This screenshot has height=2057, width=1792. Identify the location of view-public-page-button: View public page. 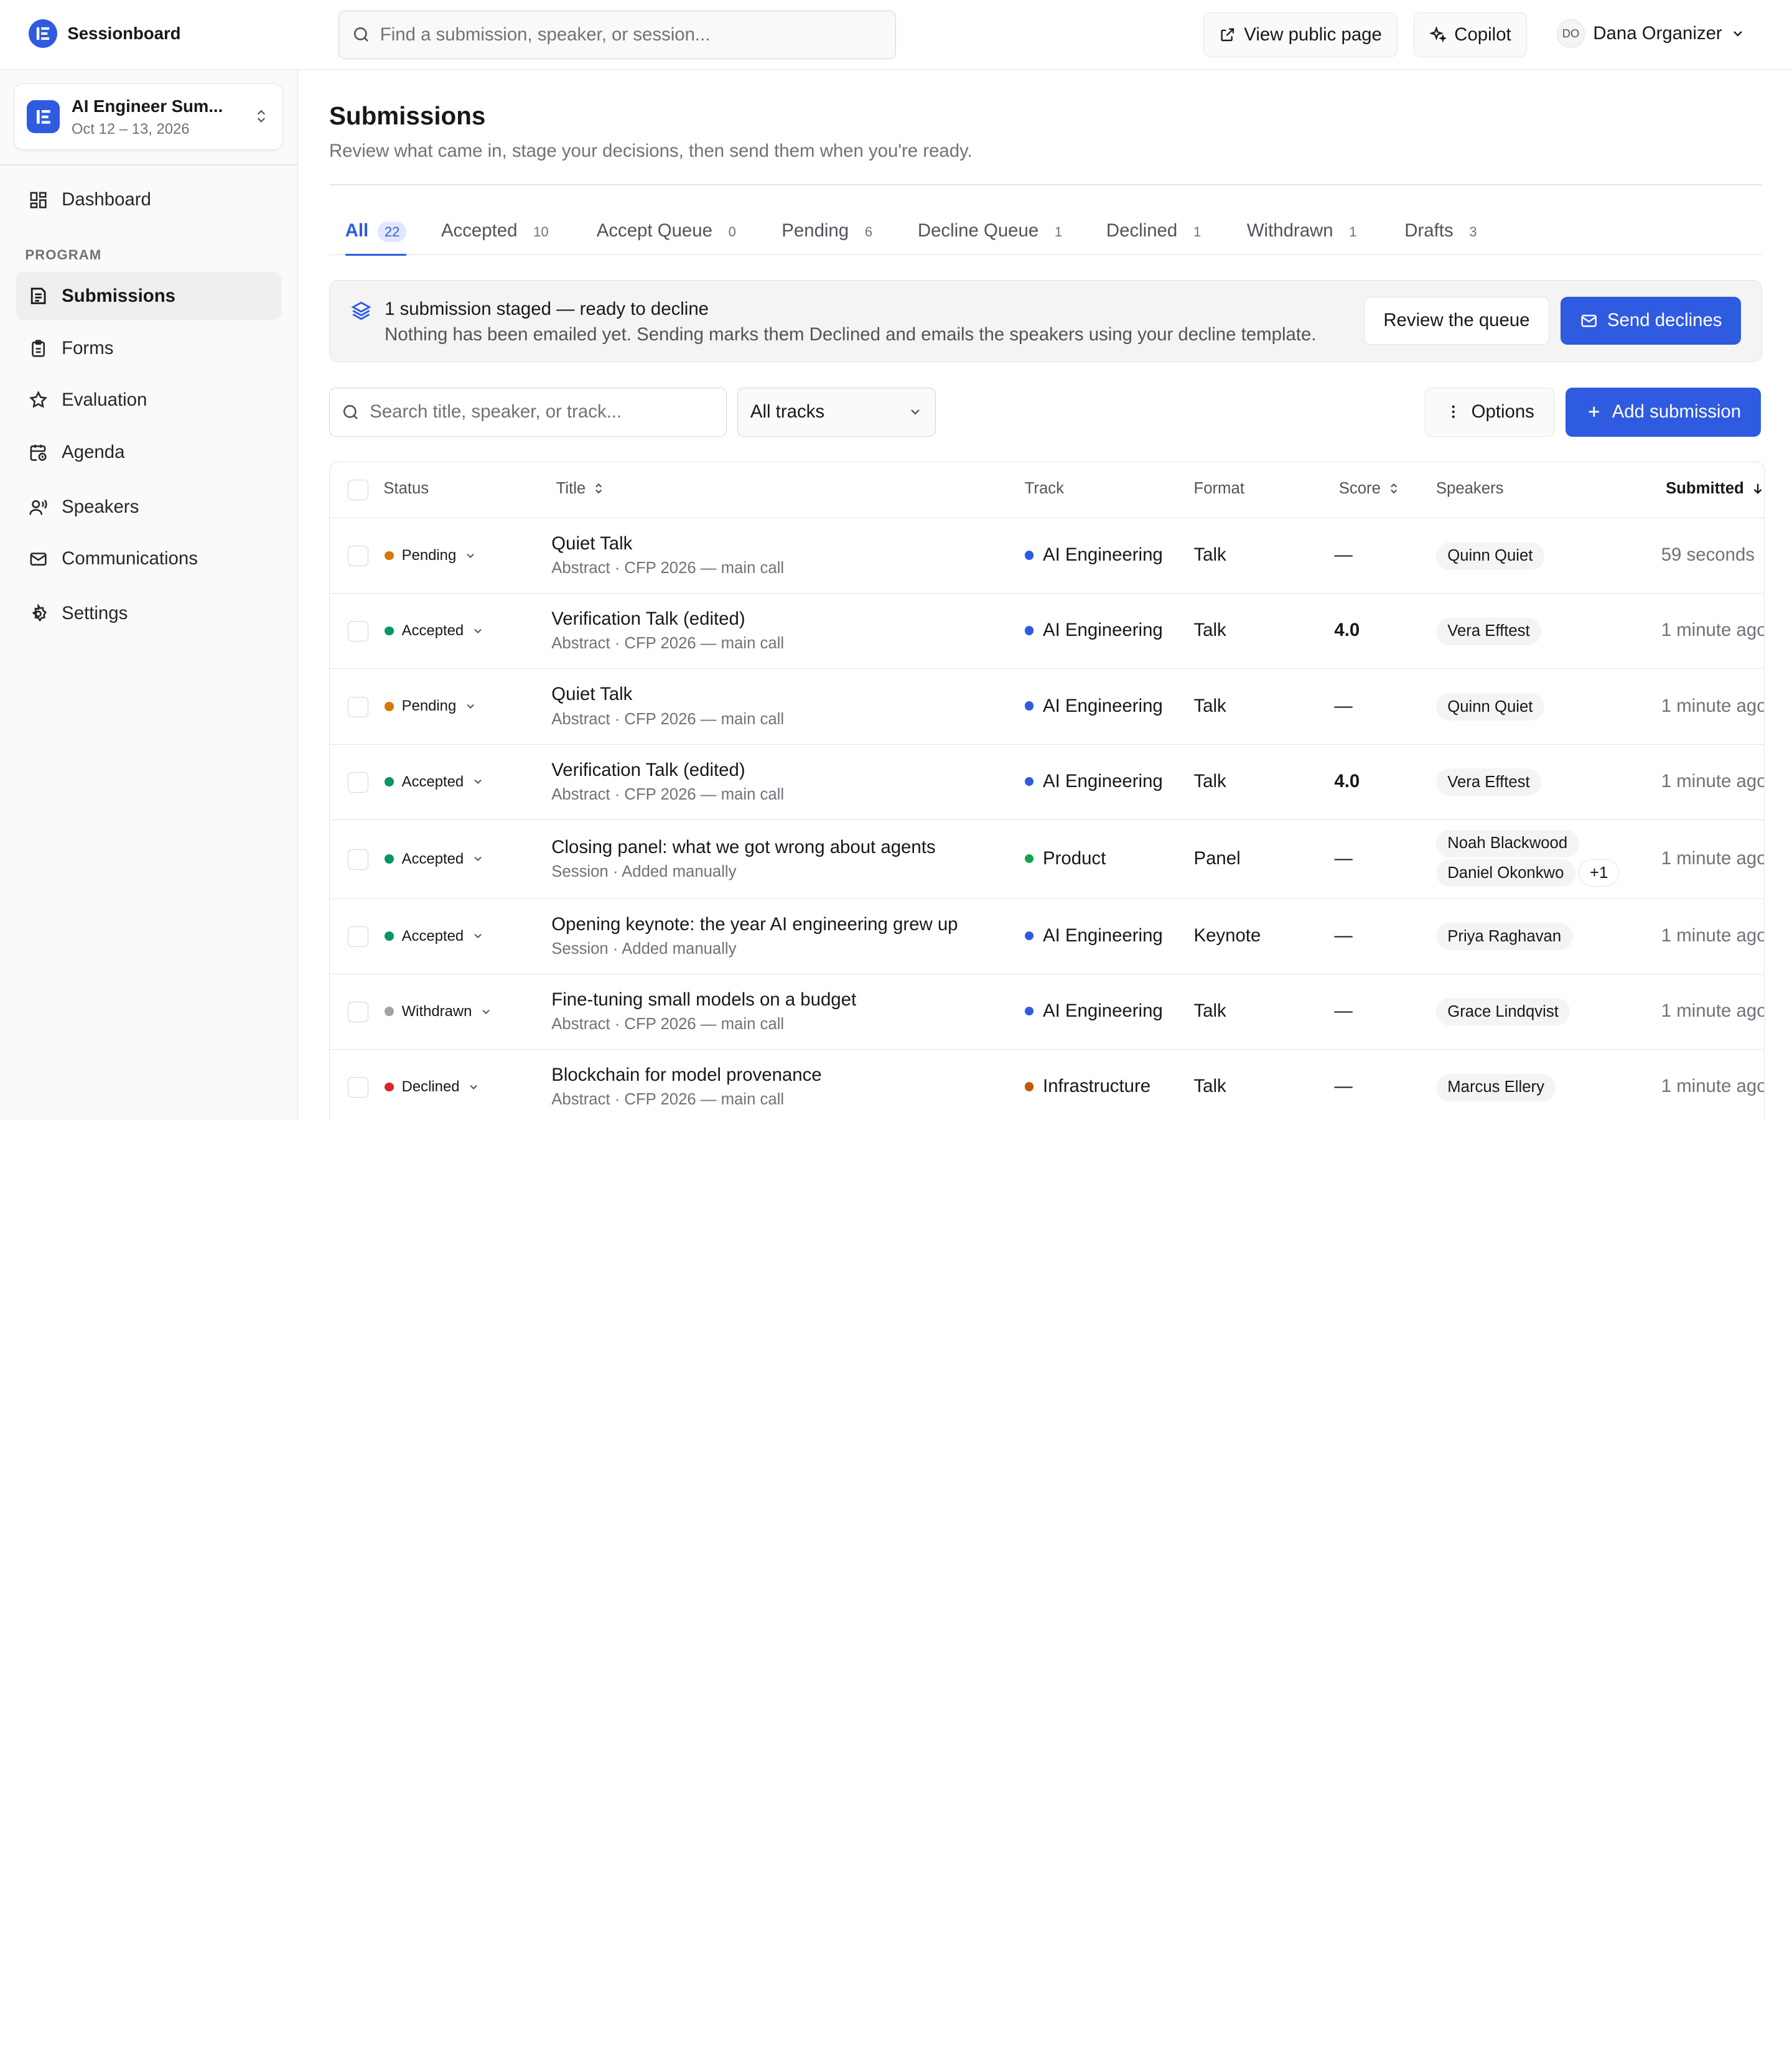
(1300, 34).